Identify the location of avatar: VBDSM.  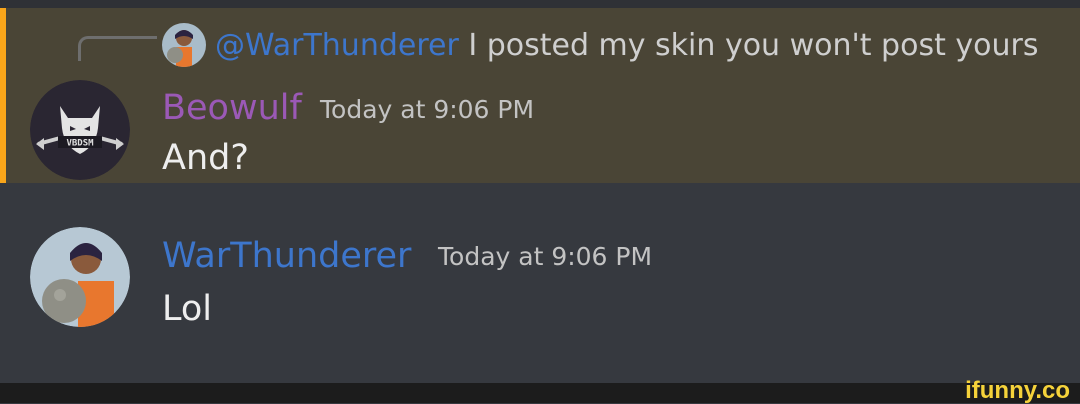
(80, 130).